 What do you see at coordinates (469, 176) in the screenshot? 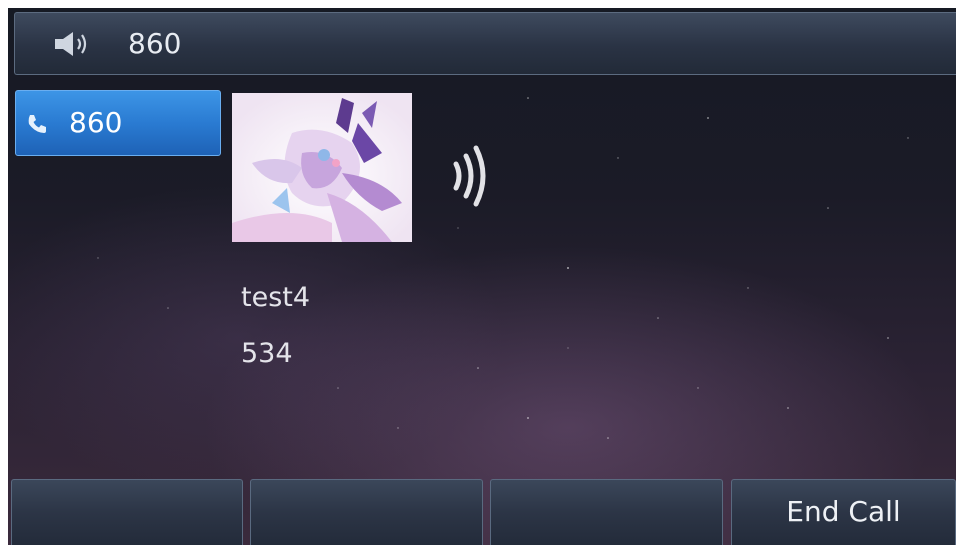
I see `ringing-icon` at bounding box center [469, 176].